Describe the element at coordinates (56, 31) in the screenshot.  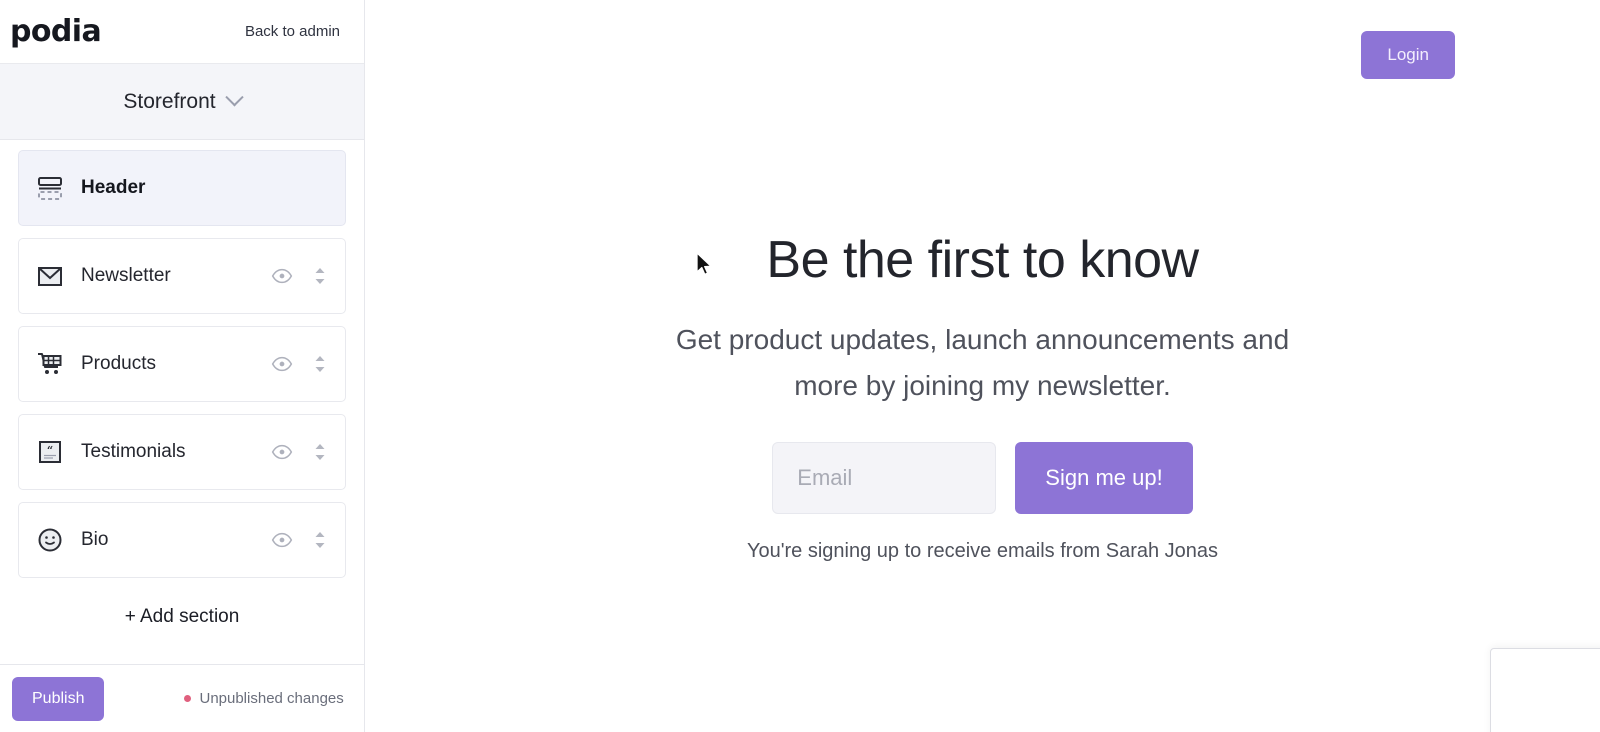
I see `podia-logo: podia` at that location.